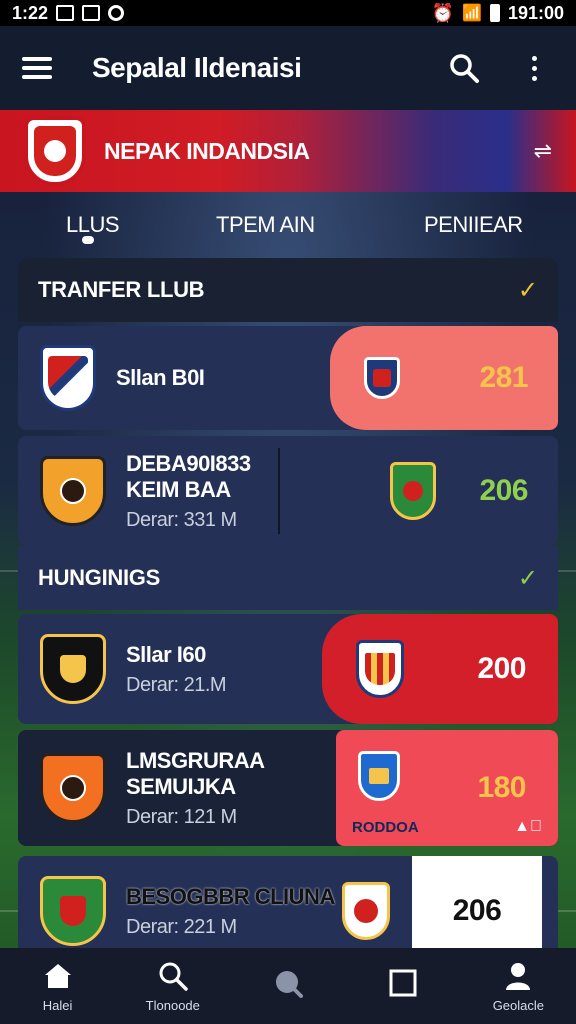  I want to click on league-banner: NEPAK INDANDSIA ⇌, so click(288, 151).